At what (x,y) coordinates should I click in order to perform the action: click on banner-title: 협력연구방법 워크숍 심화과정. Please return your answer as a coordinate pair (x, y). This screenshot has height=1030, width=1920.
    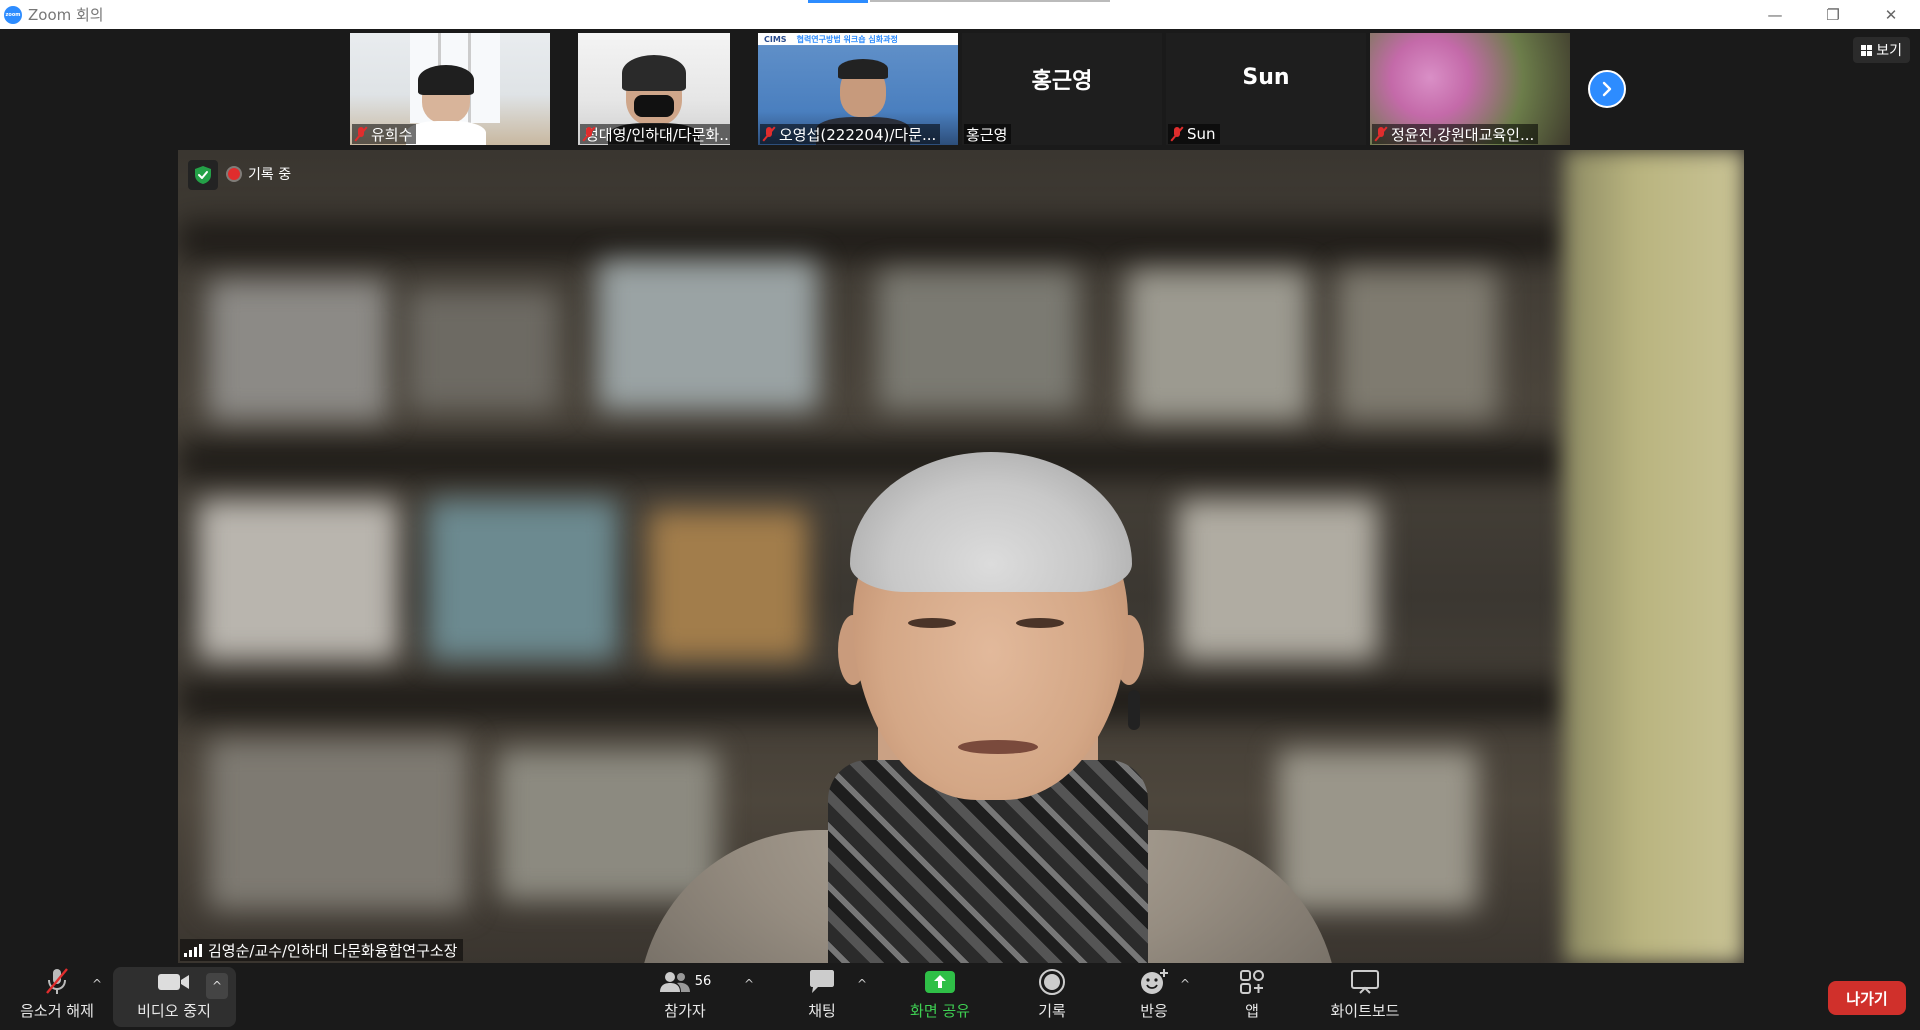
    Looking at the image, I should click on (847, 39).